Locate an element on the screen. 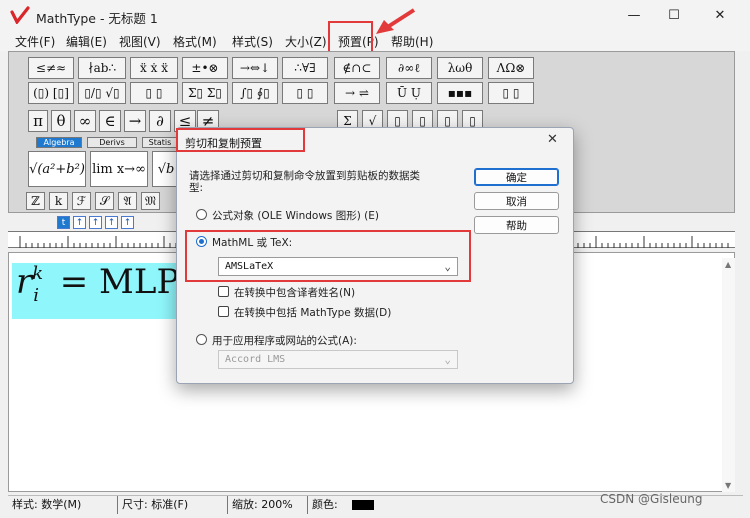 The height and width of the screenshot is (518, 750). menu-view: 视图(V) is located at coordinates (140, 41).